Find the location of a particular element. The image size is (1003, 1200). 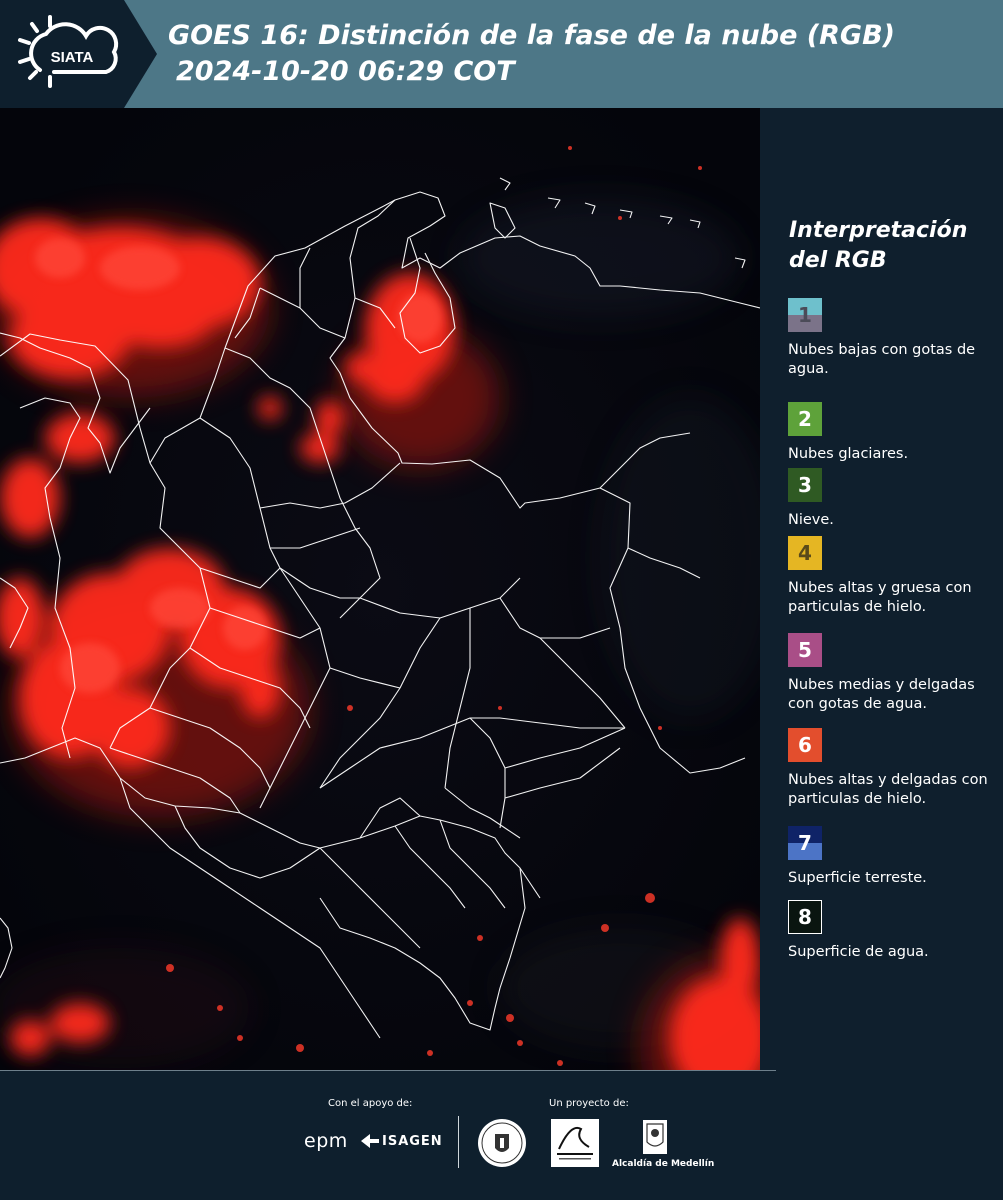

legend-label: Superficie terreste. is located at coordinates (857, 878).